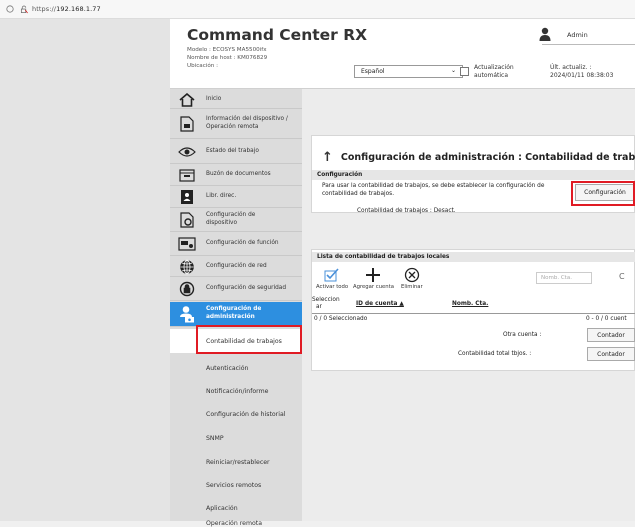 The width and height of the screenshot is (635, 527). Describe the element at coordinates (358, 194) in the screenshot. I see `config-description-2: contabilidad de trabajos.` at that location.